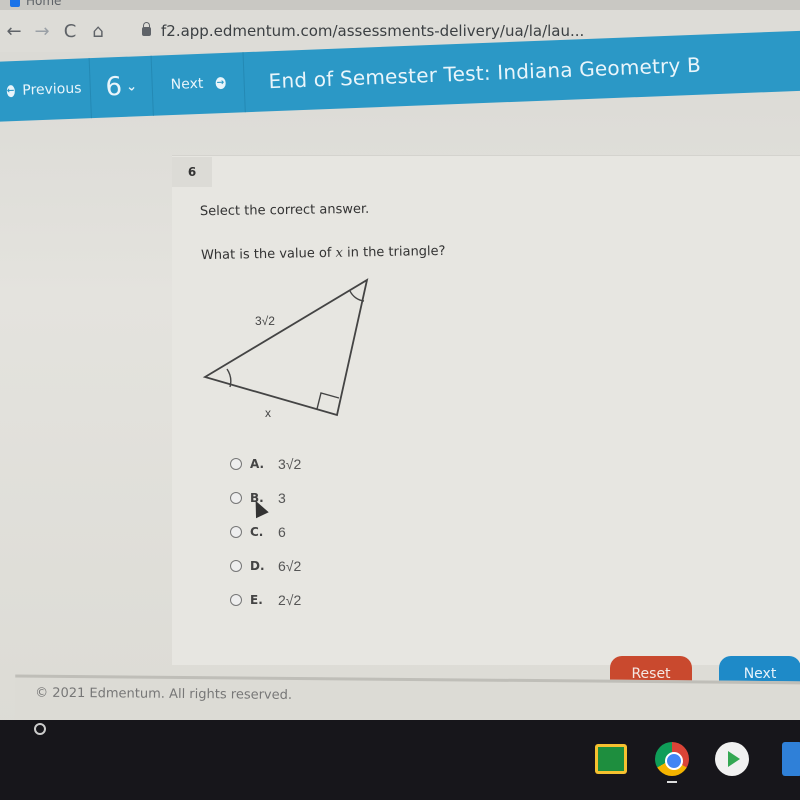 This screenshot has height=800, width=800. What do you see at coordinates (400, 5) in the screenshot?
I see `tab-strip: Home` at bounding box center [400, 5].